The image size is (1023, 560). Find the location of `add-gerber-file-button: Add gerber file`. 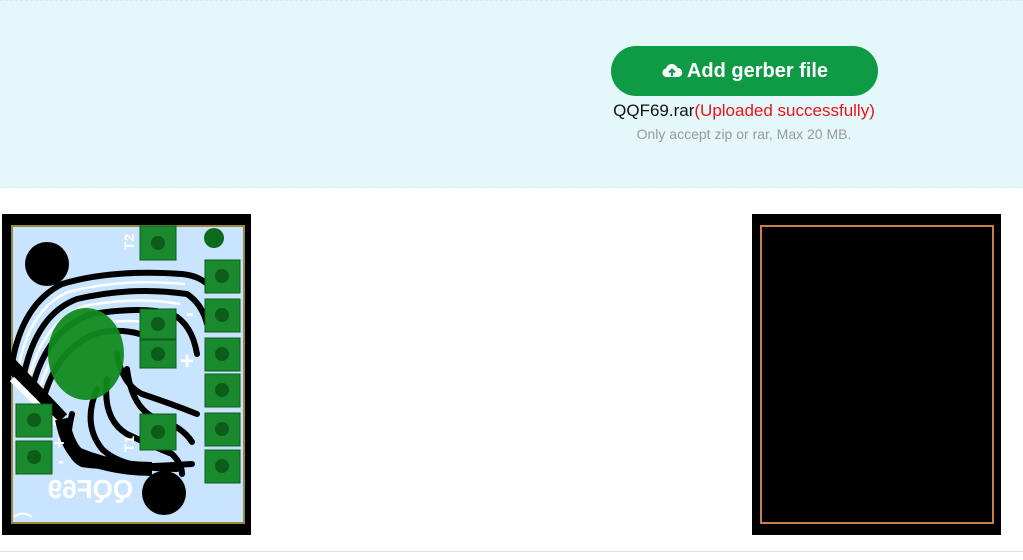

add-gerber-file-button: Add gerber file is located at coordinates (744, 71).